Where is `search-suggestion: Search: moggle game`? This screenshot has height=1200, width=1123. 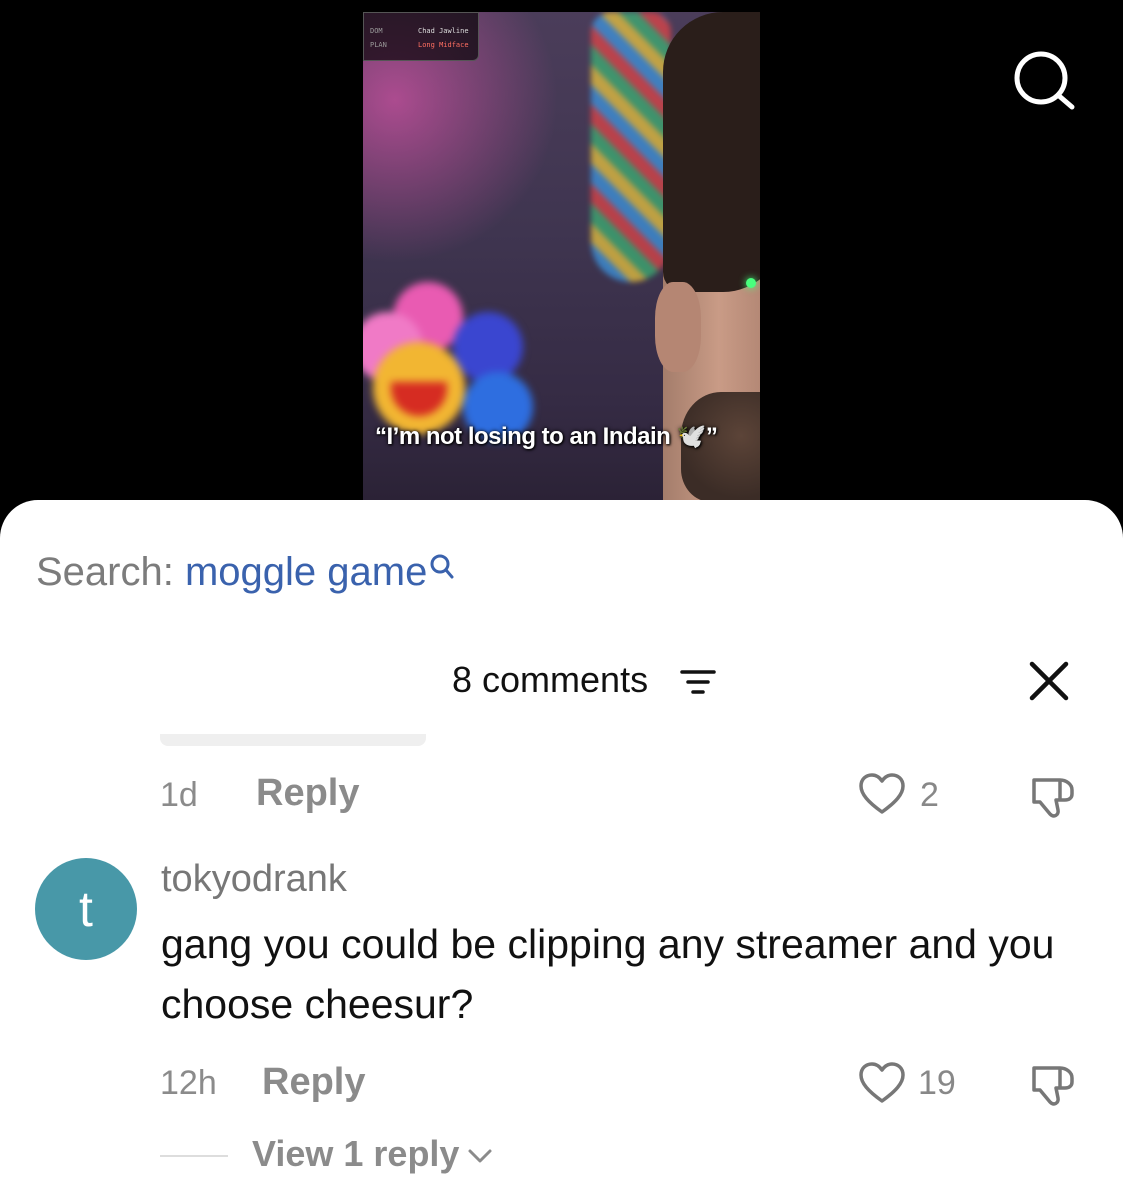 search-suggestion: Search: moggle game is located at coordinates (245, 572).